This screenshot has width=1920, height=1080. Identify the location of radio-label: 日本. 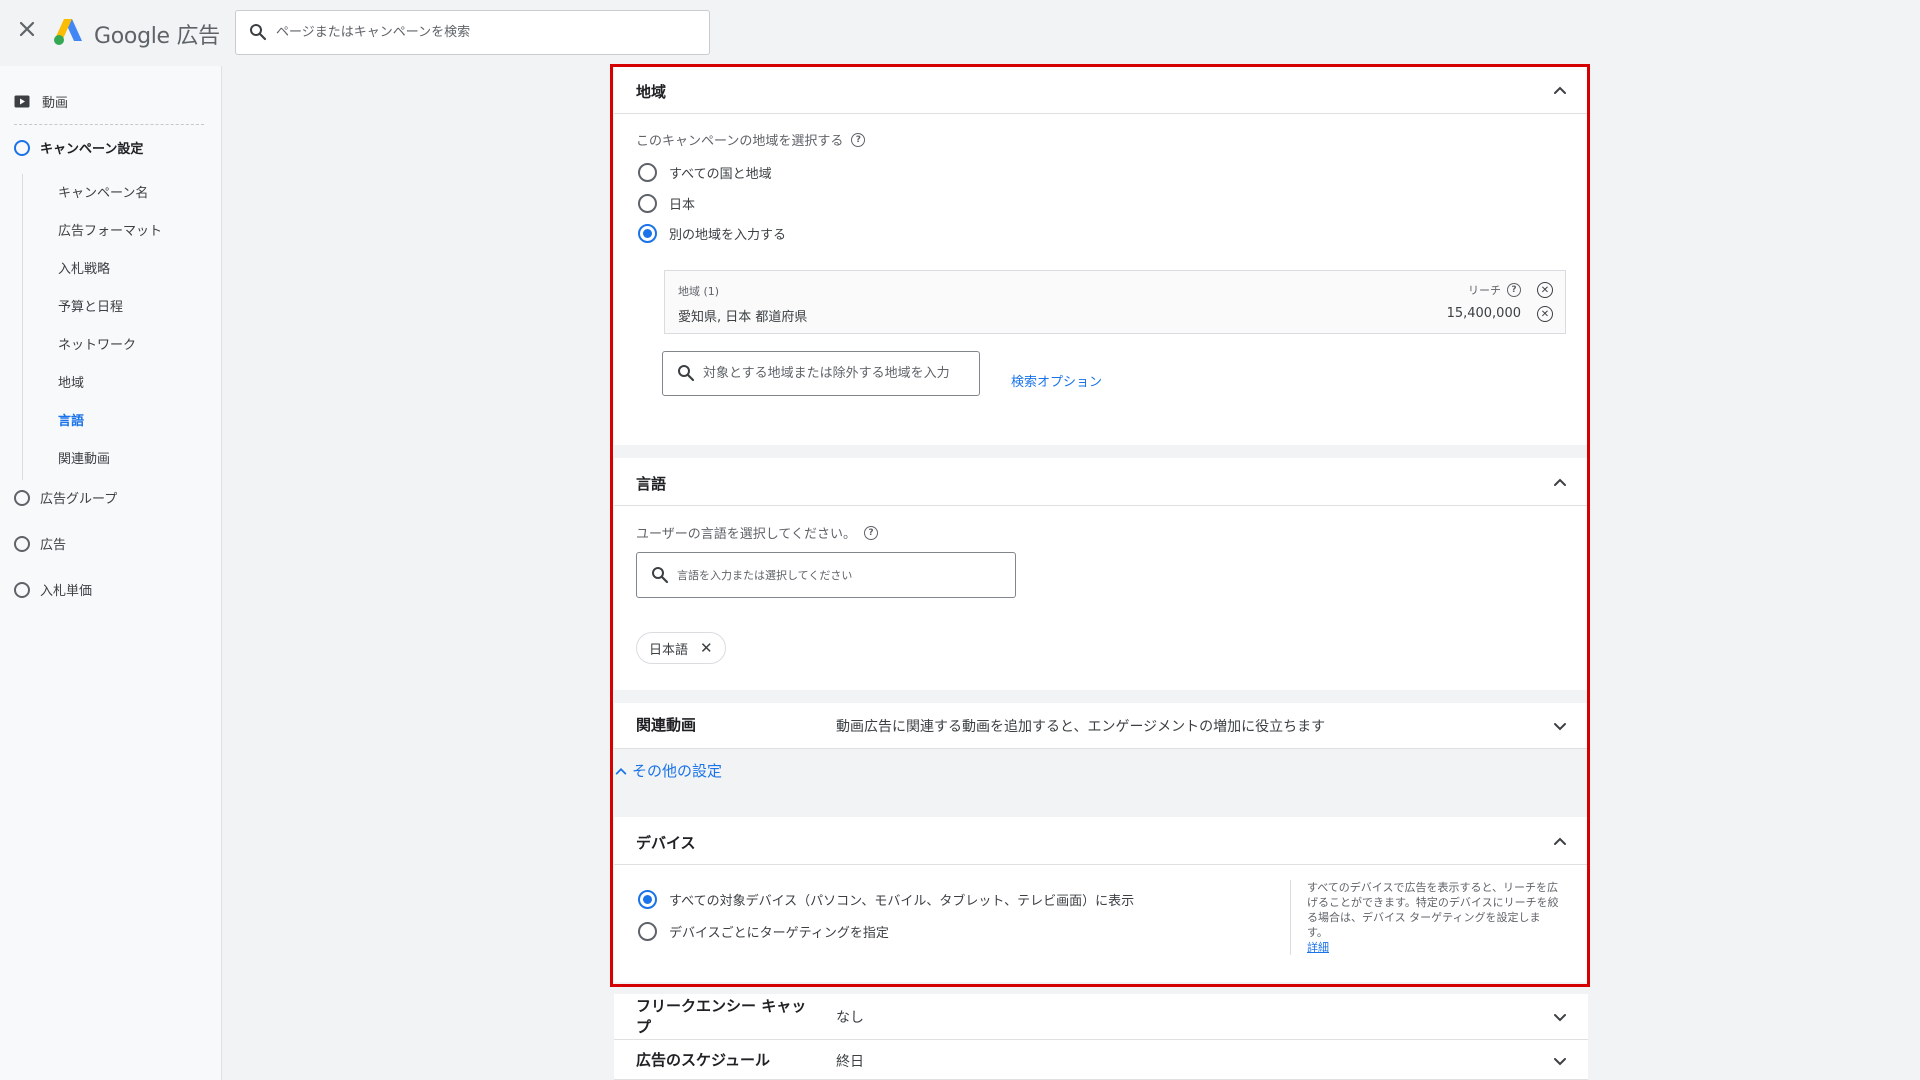
(682, 205).